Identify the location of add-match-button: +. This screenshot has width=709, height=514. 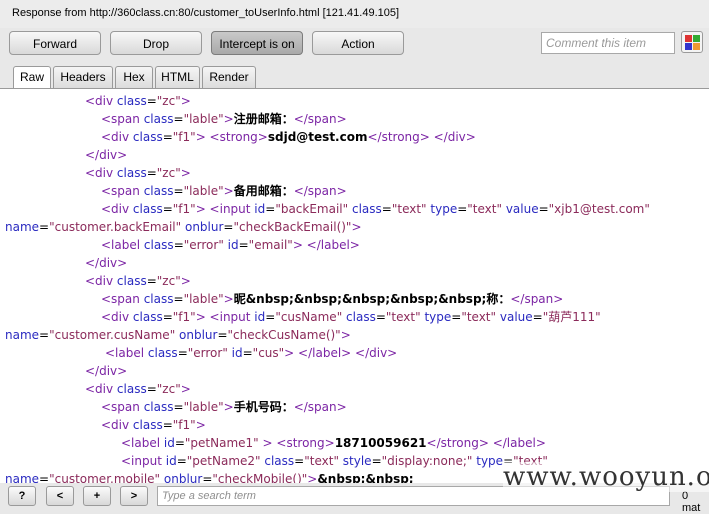
(97, 496).